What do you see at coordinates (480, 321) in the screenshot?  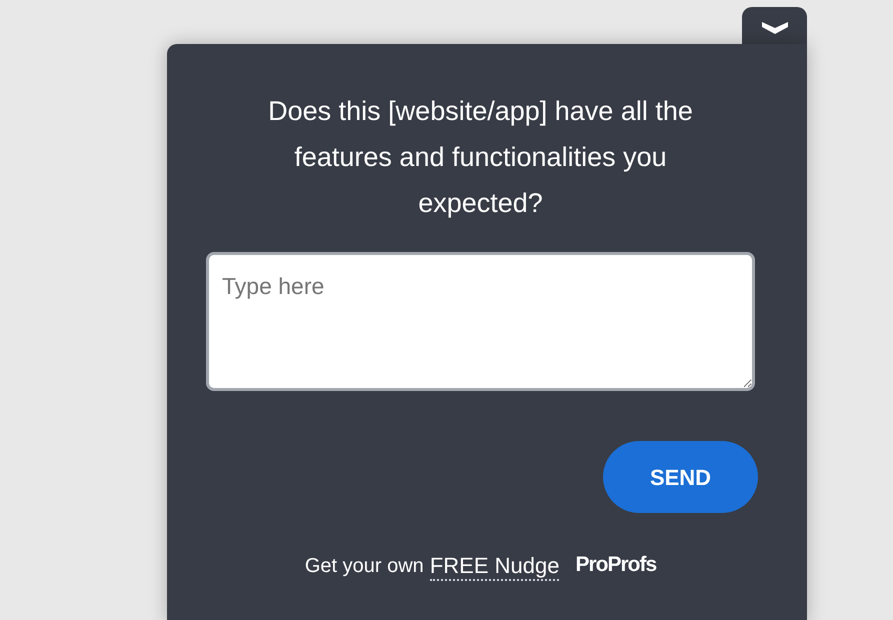 I see `input-field: Type here` at bounding box center [480, 321].